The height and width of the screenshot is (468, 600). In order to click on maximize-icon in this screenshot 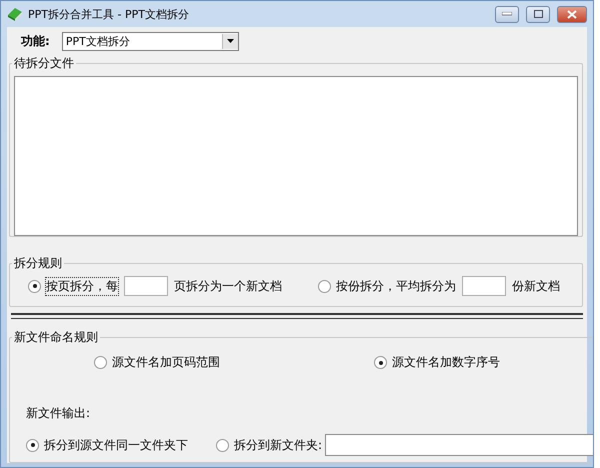, I will do `click(538, 14)`.